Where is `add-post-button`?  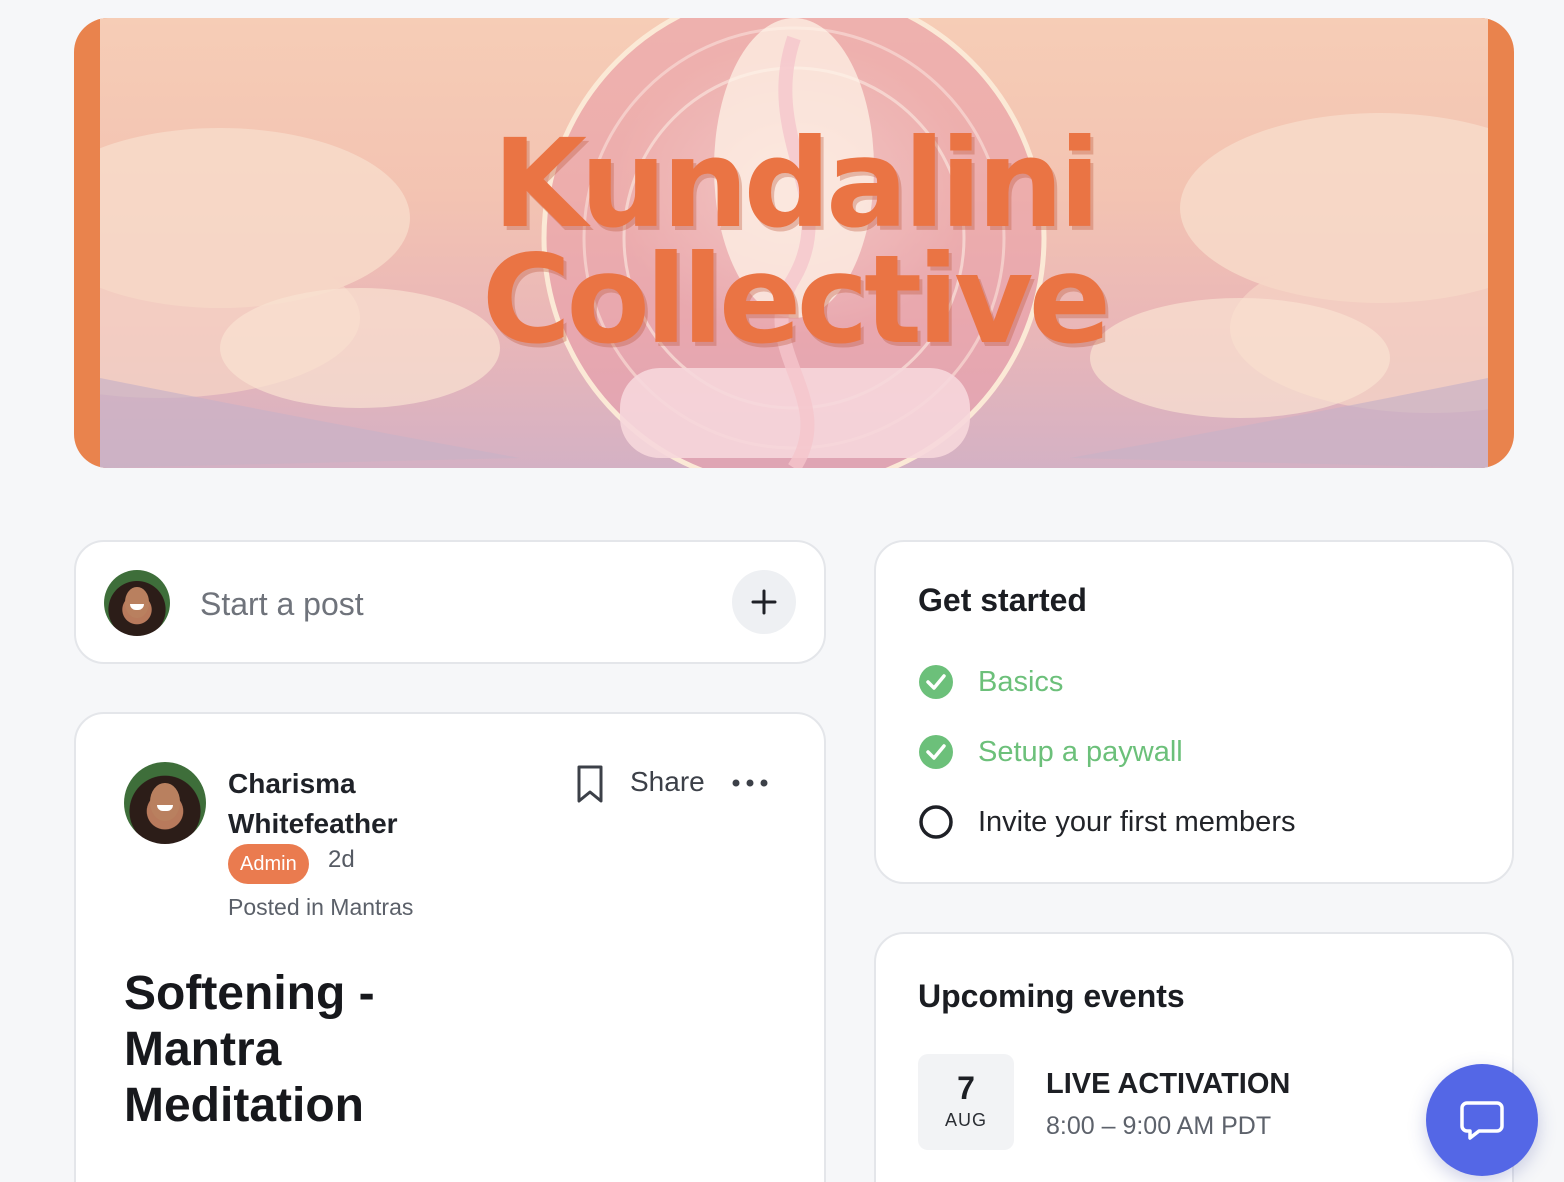 add-post-button is located at coordinates (764, 602).